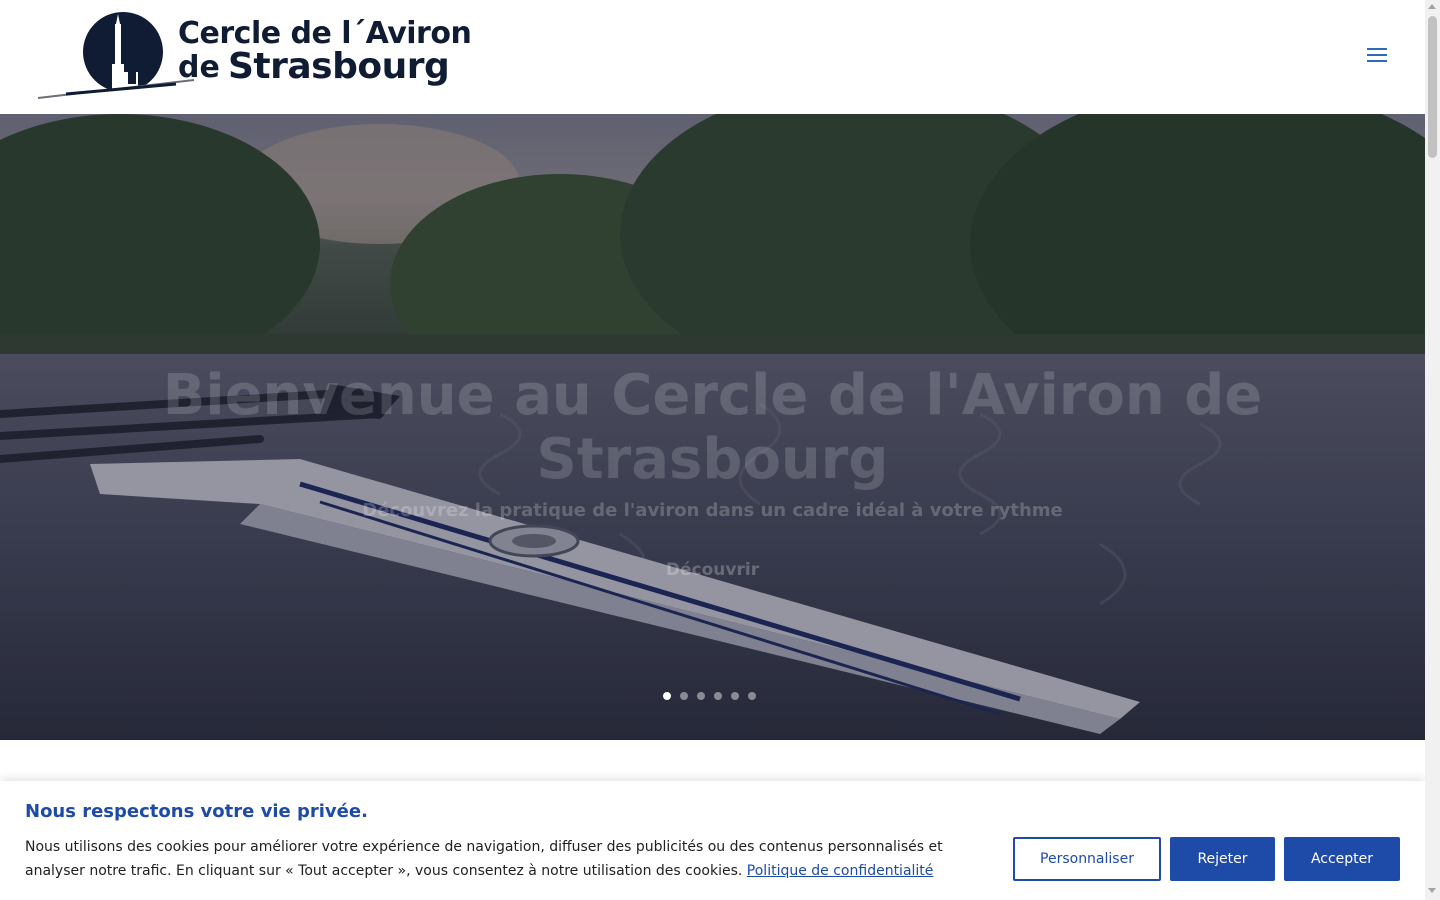 The width and height of the screenshot is (1440, 900). I want to click on logo-line-2-prefix: de, so click(199, 67).